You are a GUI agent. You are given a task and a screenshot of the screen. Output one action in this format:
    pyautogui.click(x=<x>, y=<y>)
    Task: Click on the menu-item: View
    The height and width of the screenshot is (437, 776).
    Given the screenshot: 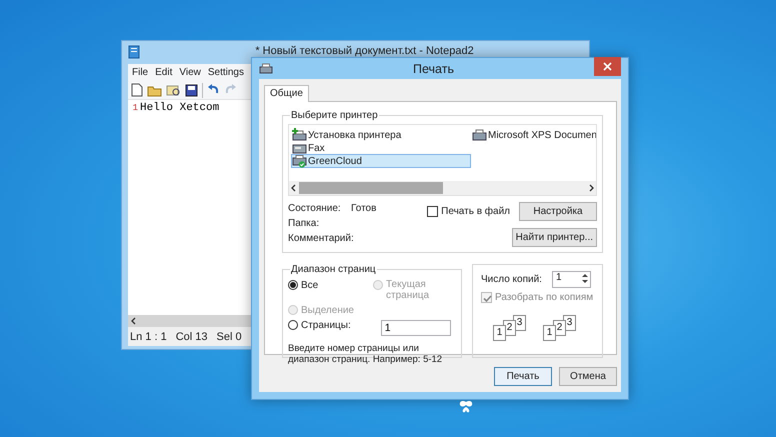 What is the action you would take?
    pyautogui.click(x=190, y=72)
    